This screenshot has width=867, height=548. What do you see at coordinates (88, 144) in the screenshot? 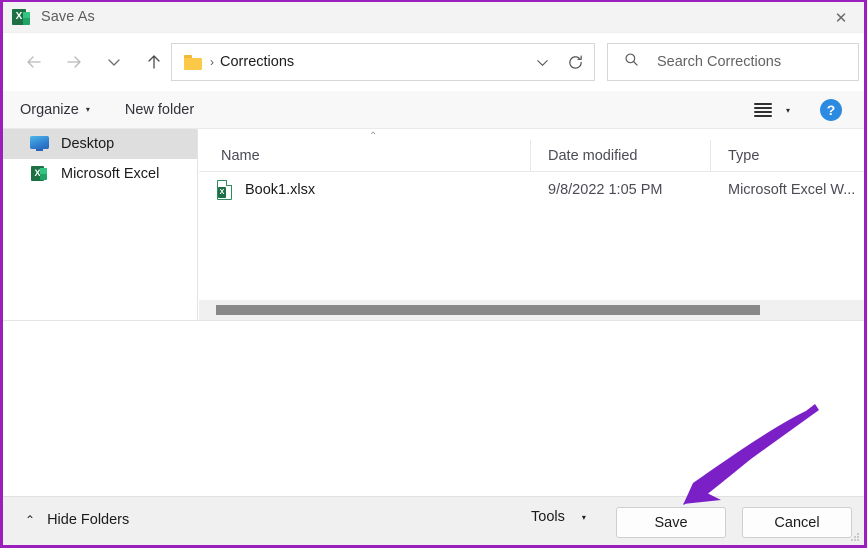
I see `sidebar-item-label: Desktop` at bounding box center [88, 144].